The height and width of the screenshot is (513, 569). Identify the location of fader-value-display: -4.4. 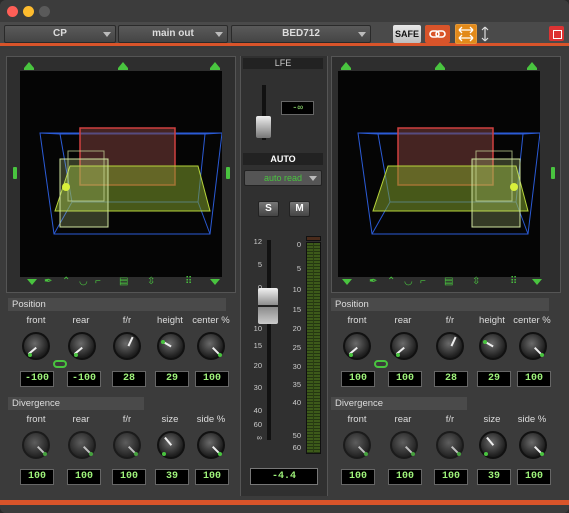
(284, 476).